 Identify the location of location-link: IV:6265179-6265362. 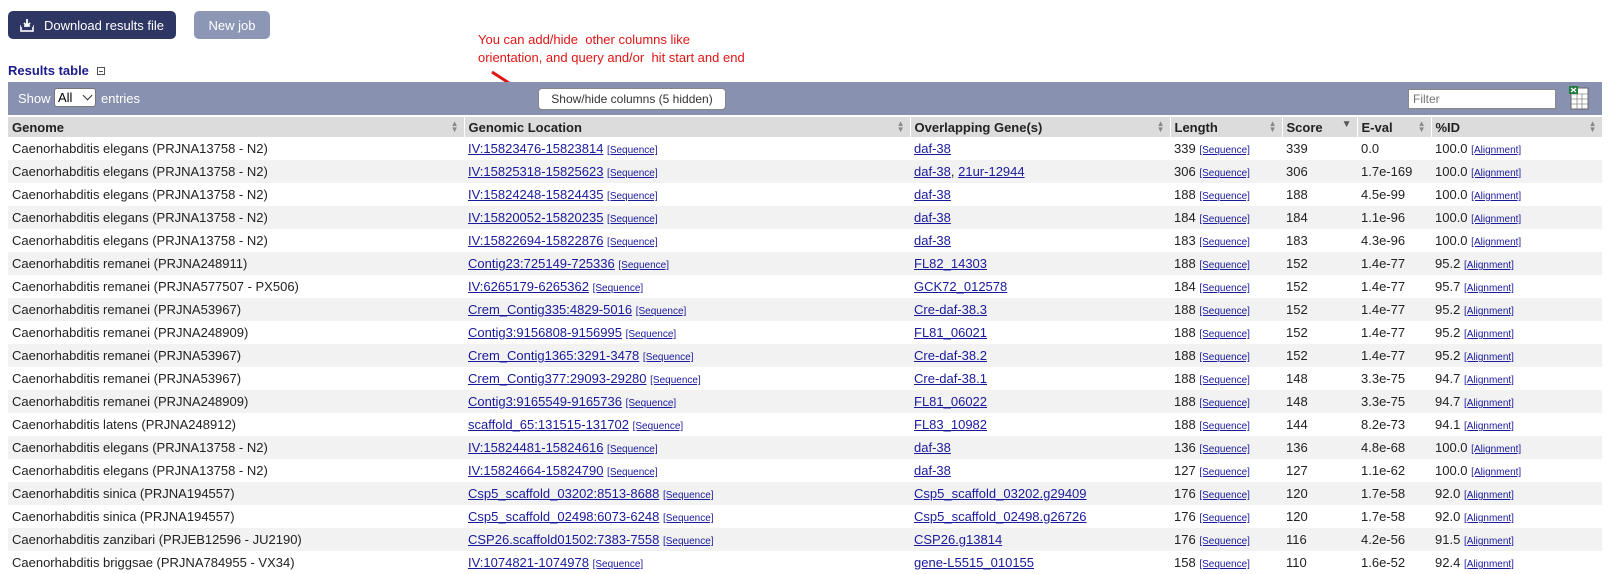
(528, 286).